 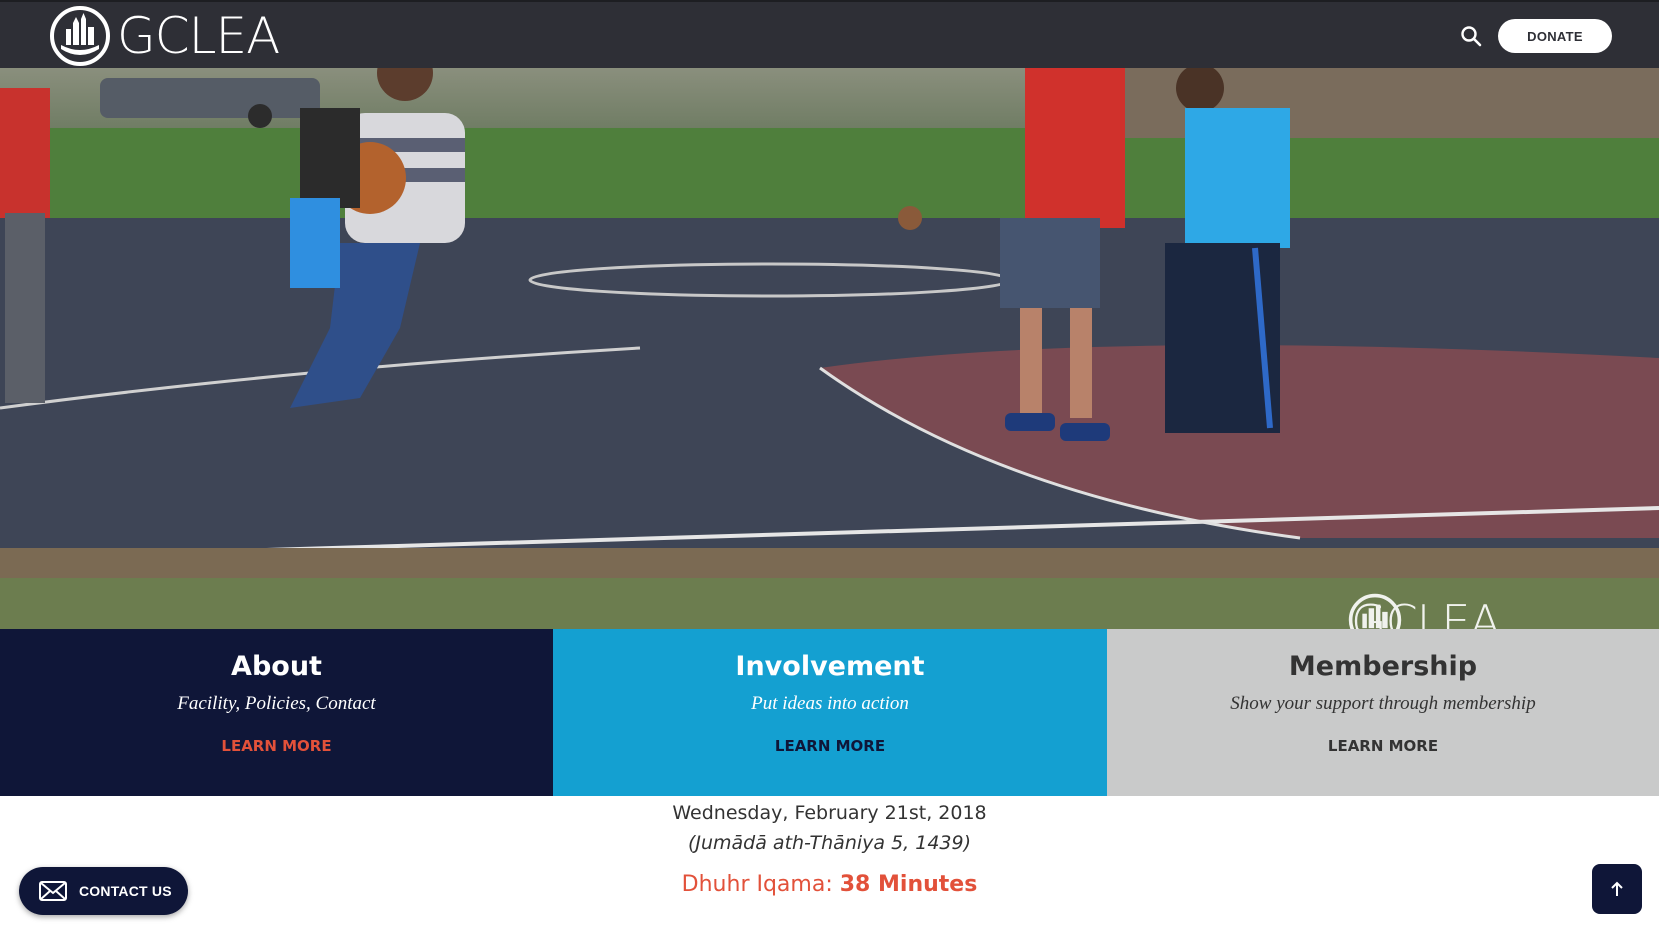 What do you see at coordinates (829, 34) in the screenshot?
I see `site-header: GCLEA DONATE` at bounding box center [829, 34].